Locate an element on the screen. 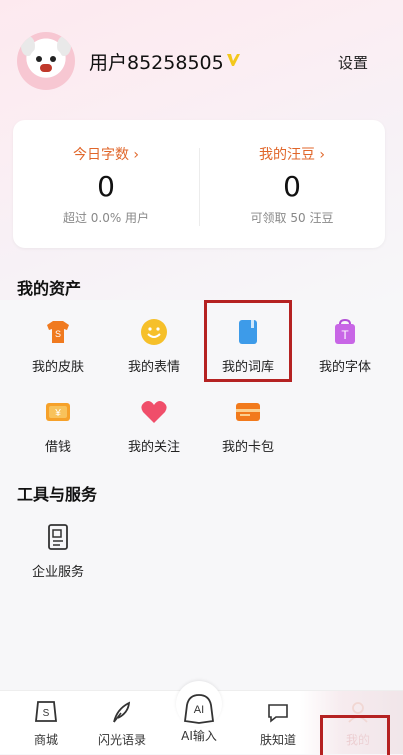 This screenshot has height=755, width=403. nav-label: AI输入 is located at coordinates (199, 736).